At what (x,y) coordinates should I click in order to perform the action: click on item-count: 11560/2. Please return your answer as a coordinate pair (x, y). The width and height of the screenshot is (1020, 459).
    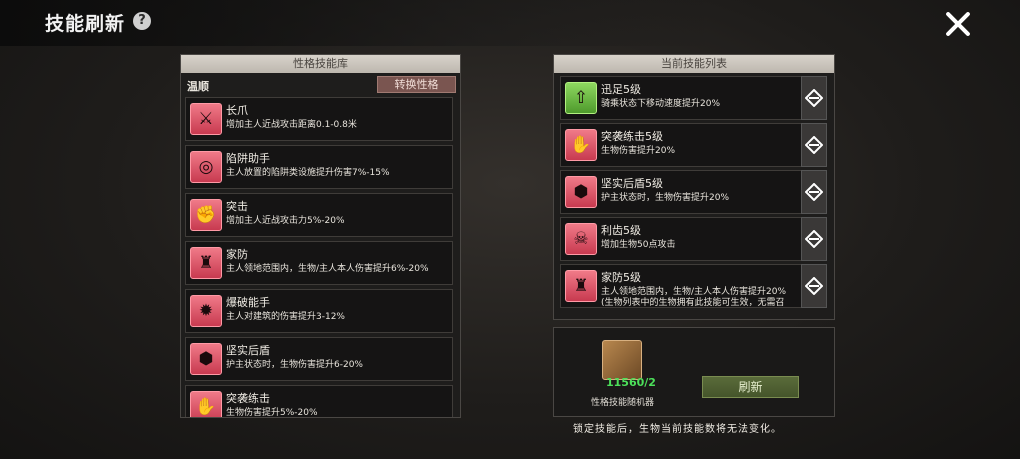
    Looking at the image, I should click on (631, 382).